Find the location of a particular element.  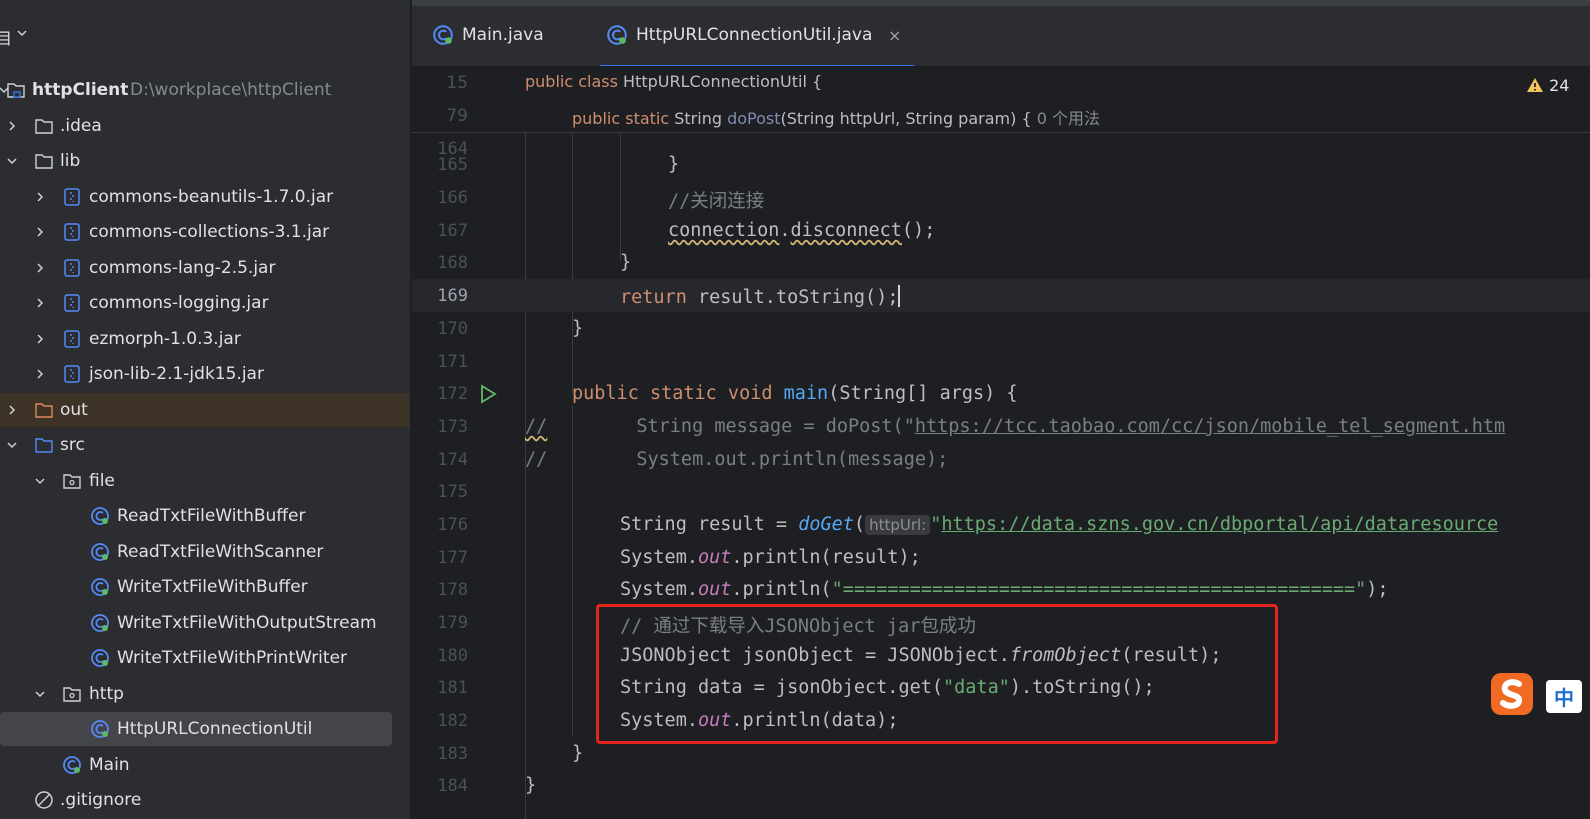

tree-item-jar: ezmorph-1.0.3.jar is located at coordinates (205, 339).